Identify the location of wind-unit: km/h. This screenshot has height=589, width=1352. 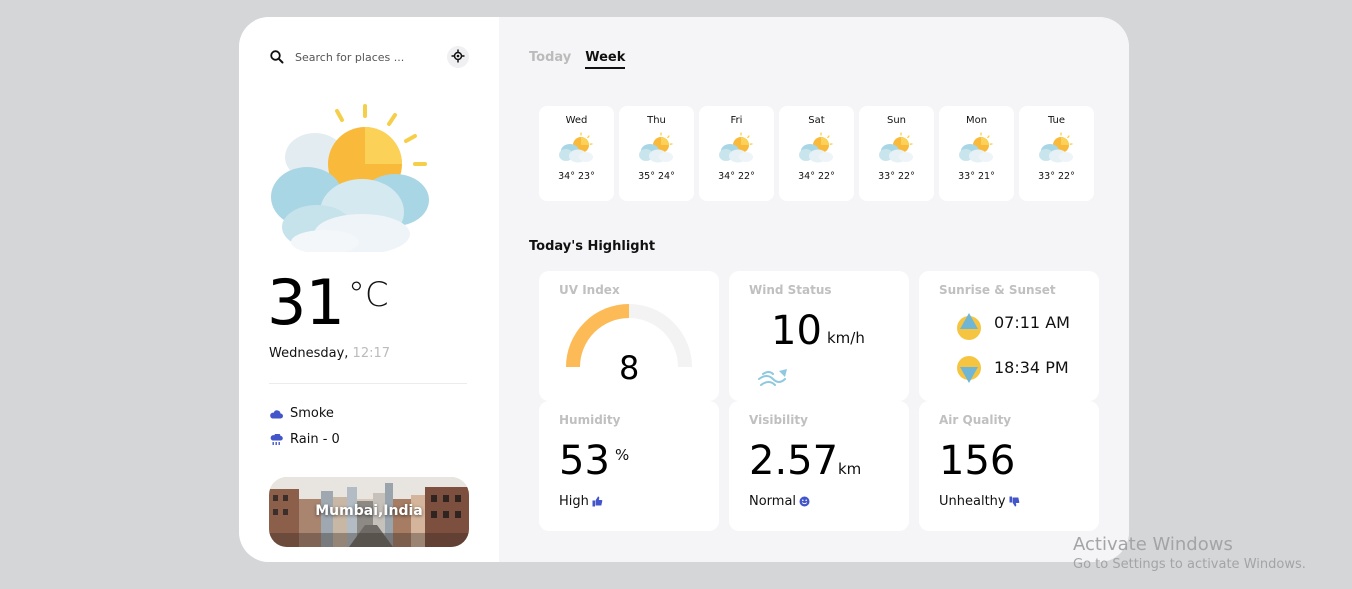
(846, 338).